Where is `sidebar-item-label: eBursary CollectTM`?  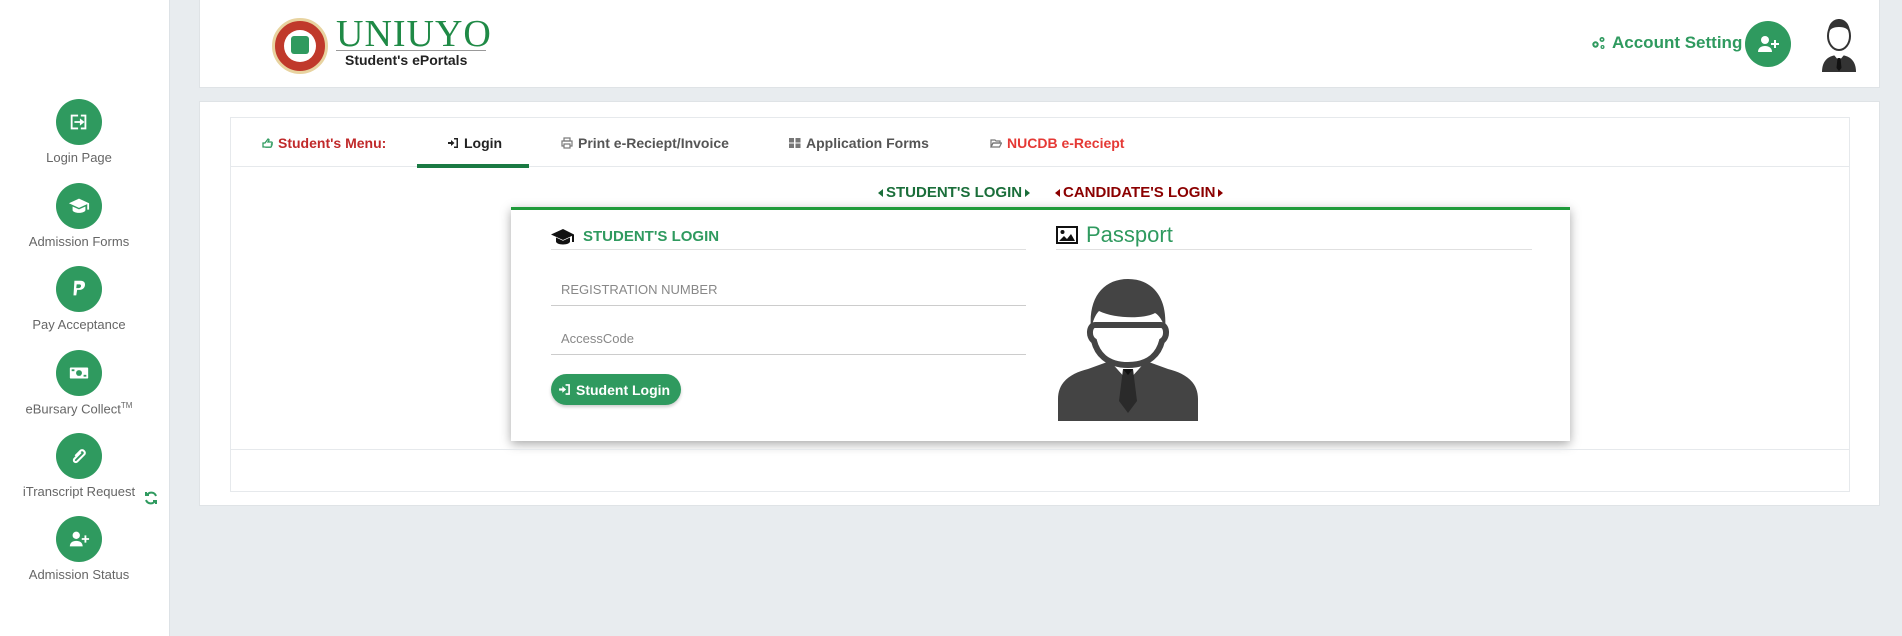 sidebar-item-label: eBursary CollectTM is located at coordinates (79, 408).